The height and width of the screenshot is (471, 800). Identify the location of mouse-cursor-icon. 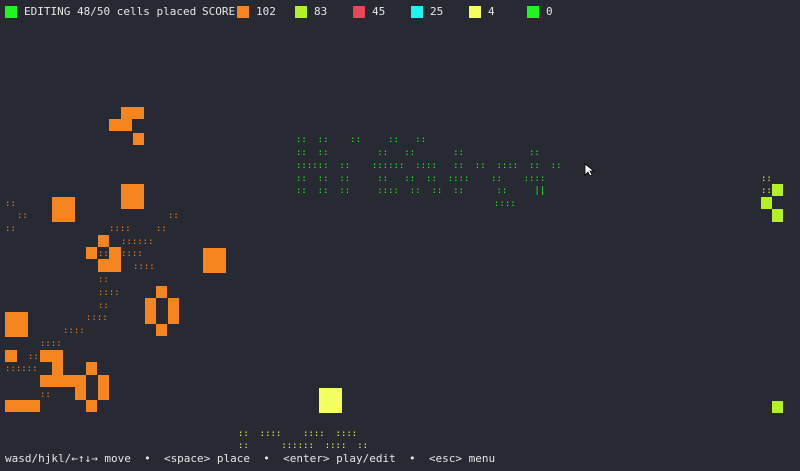
(590, 170).